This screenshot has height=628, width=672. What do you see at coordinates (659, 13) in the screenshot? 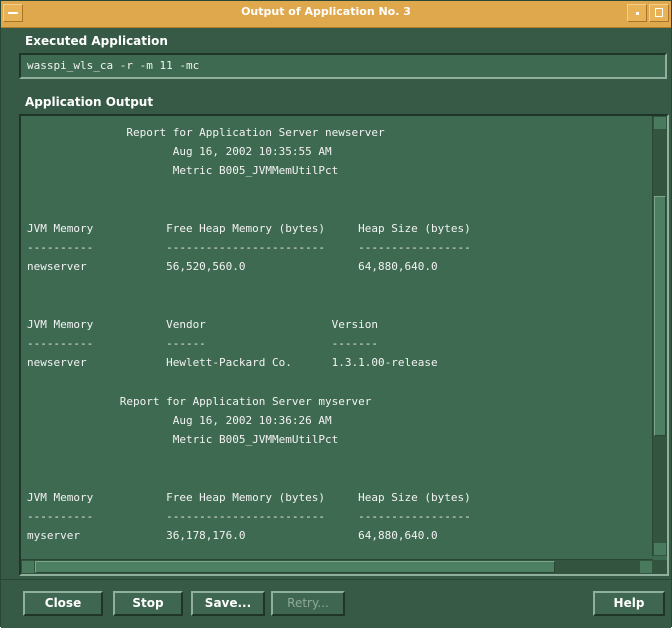
I see `maximize-icon` at bounding box center [659, 13].